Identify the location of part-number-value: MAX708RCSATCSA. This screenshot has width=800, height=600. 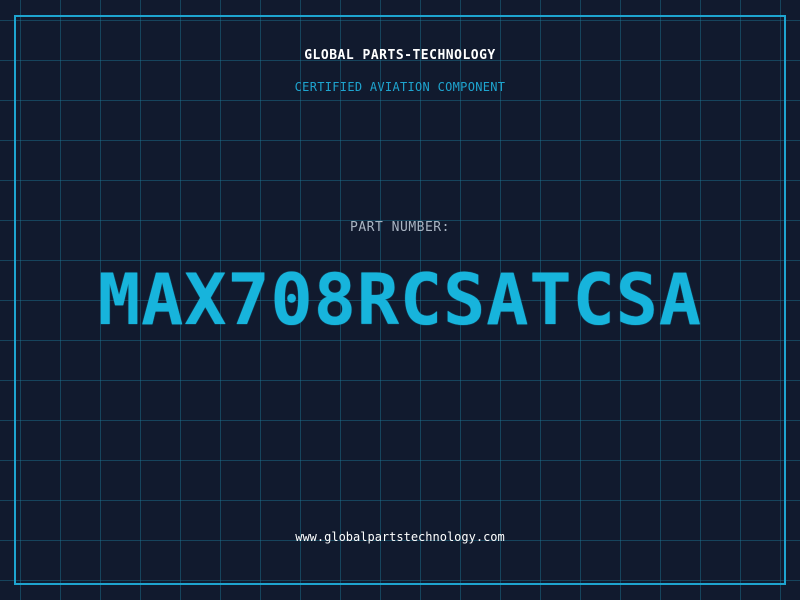
(399, 300).